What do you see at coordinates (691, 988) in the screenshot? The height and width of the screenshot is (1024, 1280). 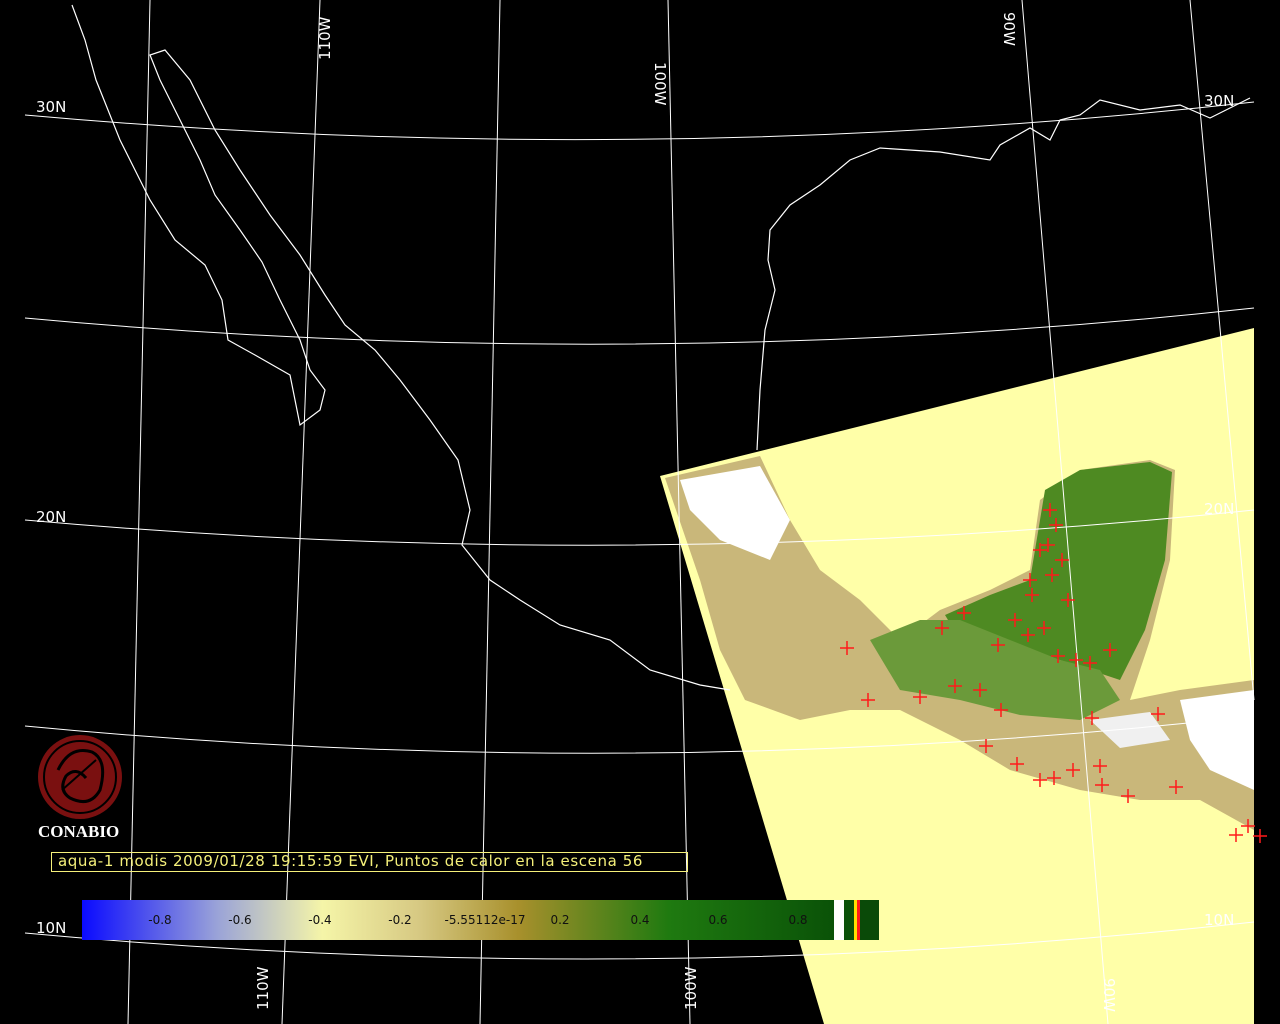 I see `lon-label-bottom-100w: 100W` at bounding box center [691, 988].